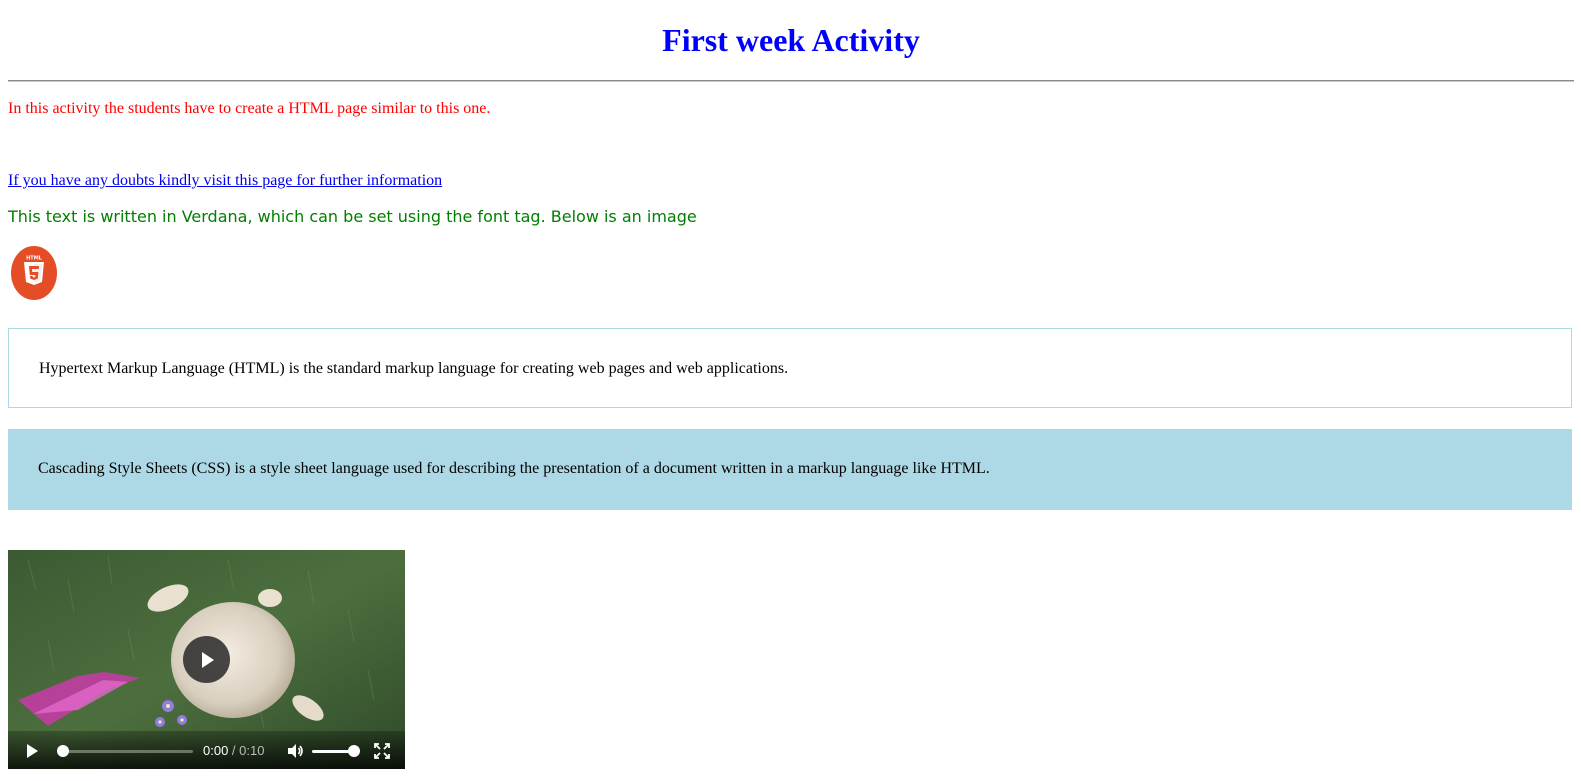 This screenshot has height=781, width=1581. I want to click on current-time: 0:00, so click(216, 750).